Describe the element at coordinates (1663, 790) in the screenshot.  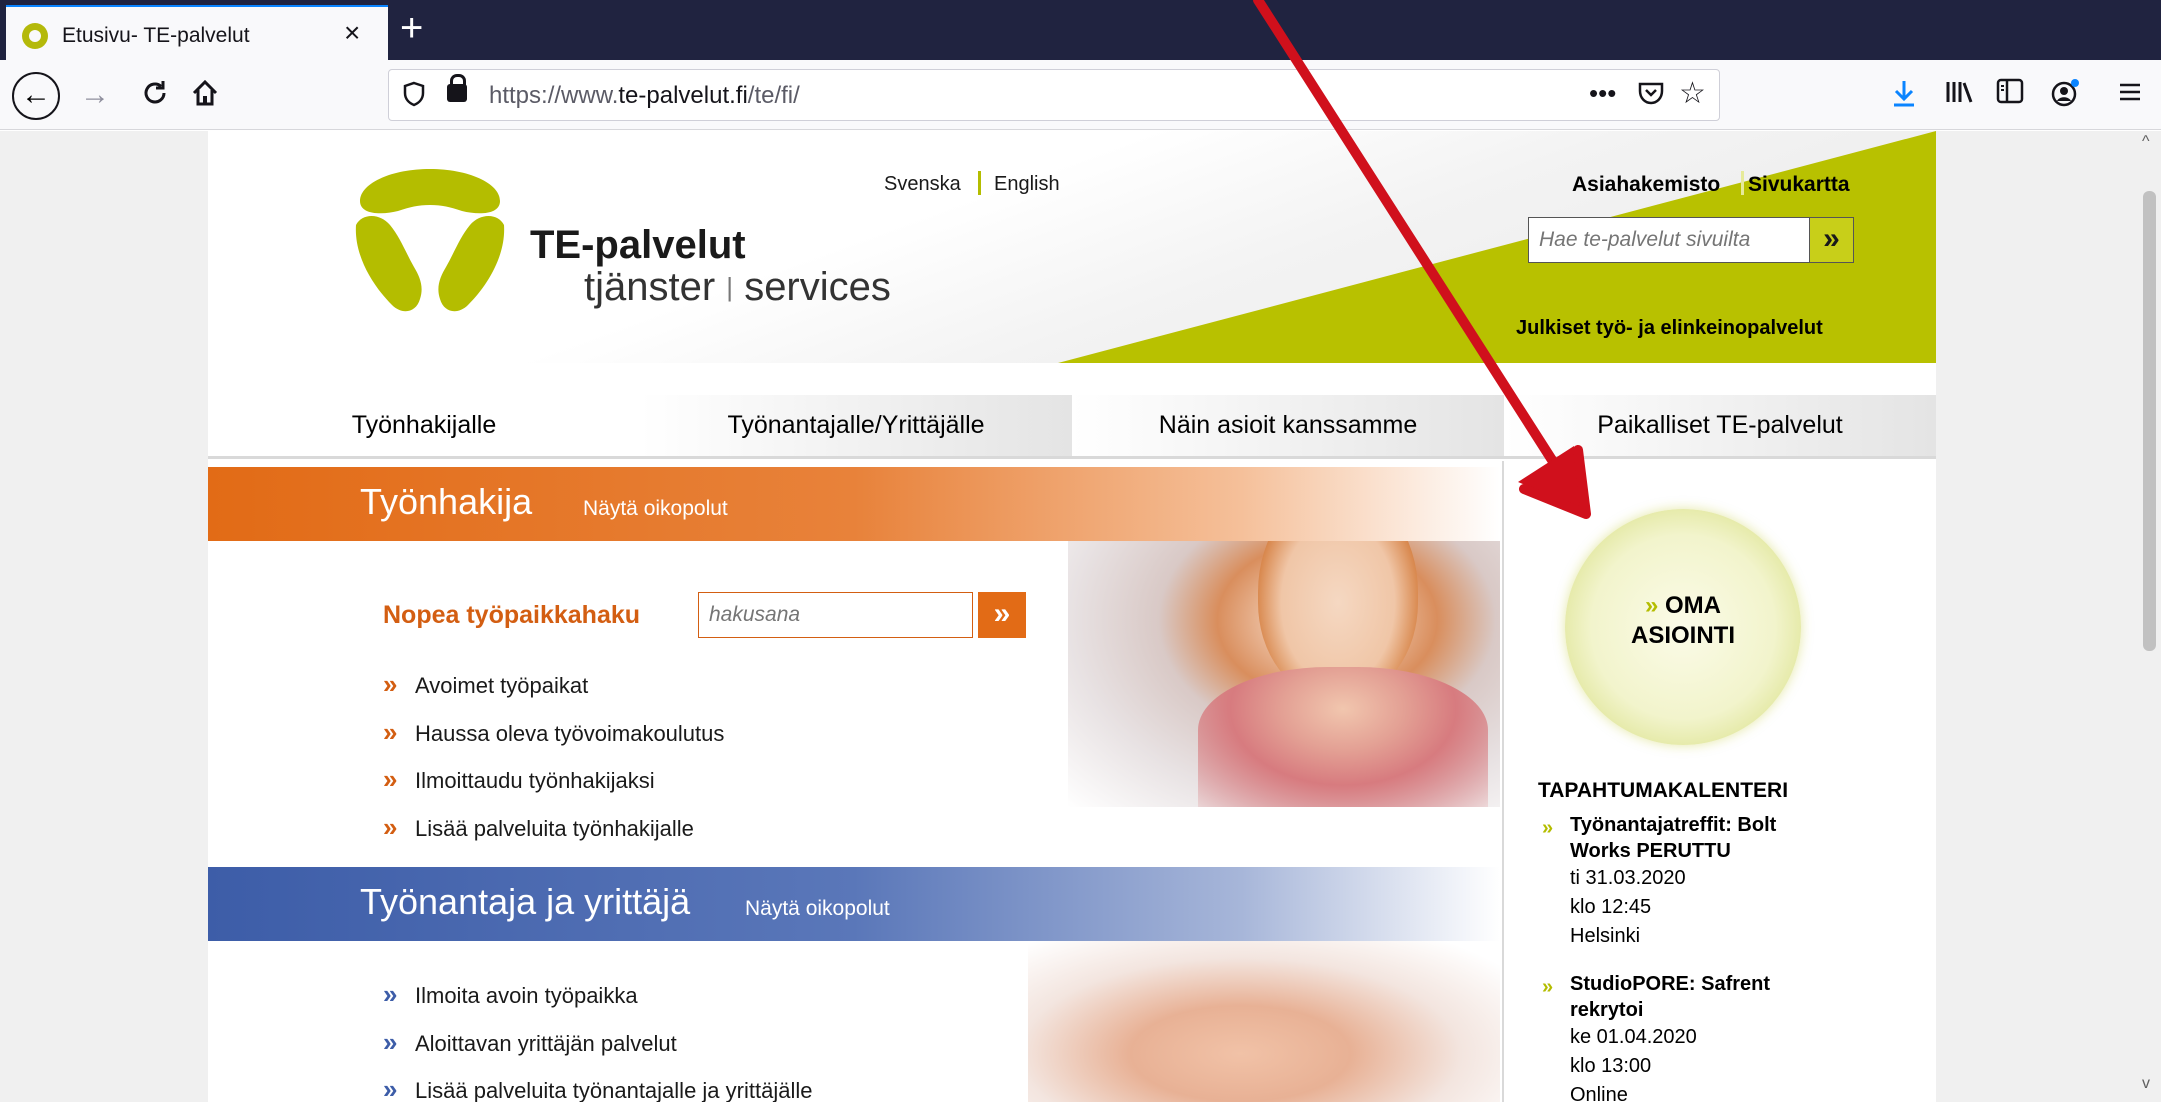
I see `event-calendar-title: TAPAHTUMAKALENTERI` at that location.